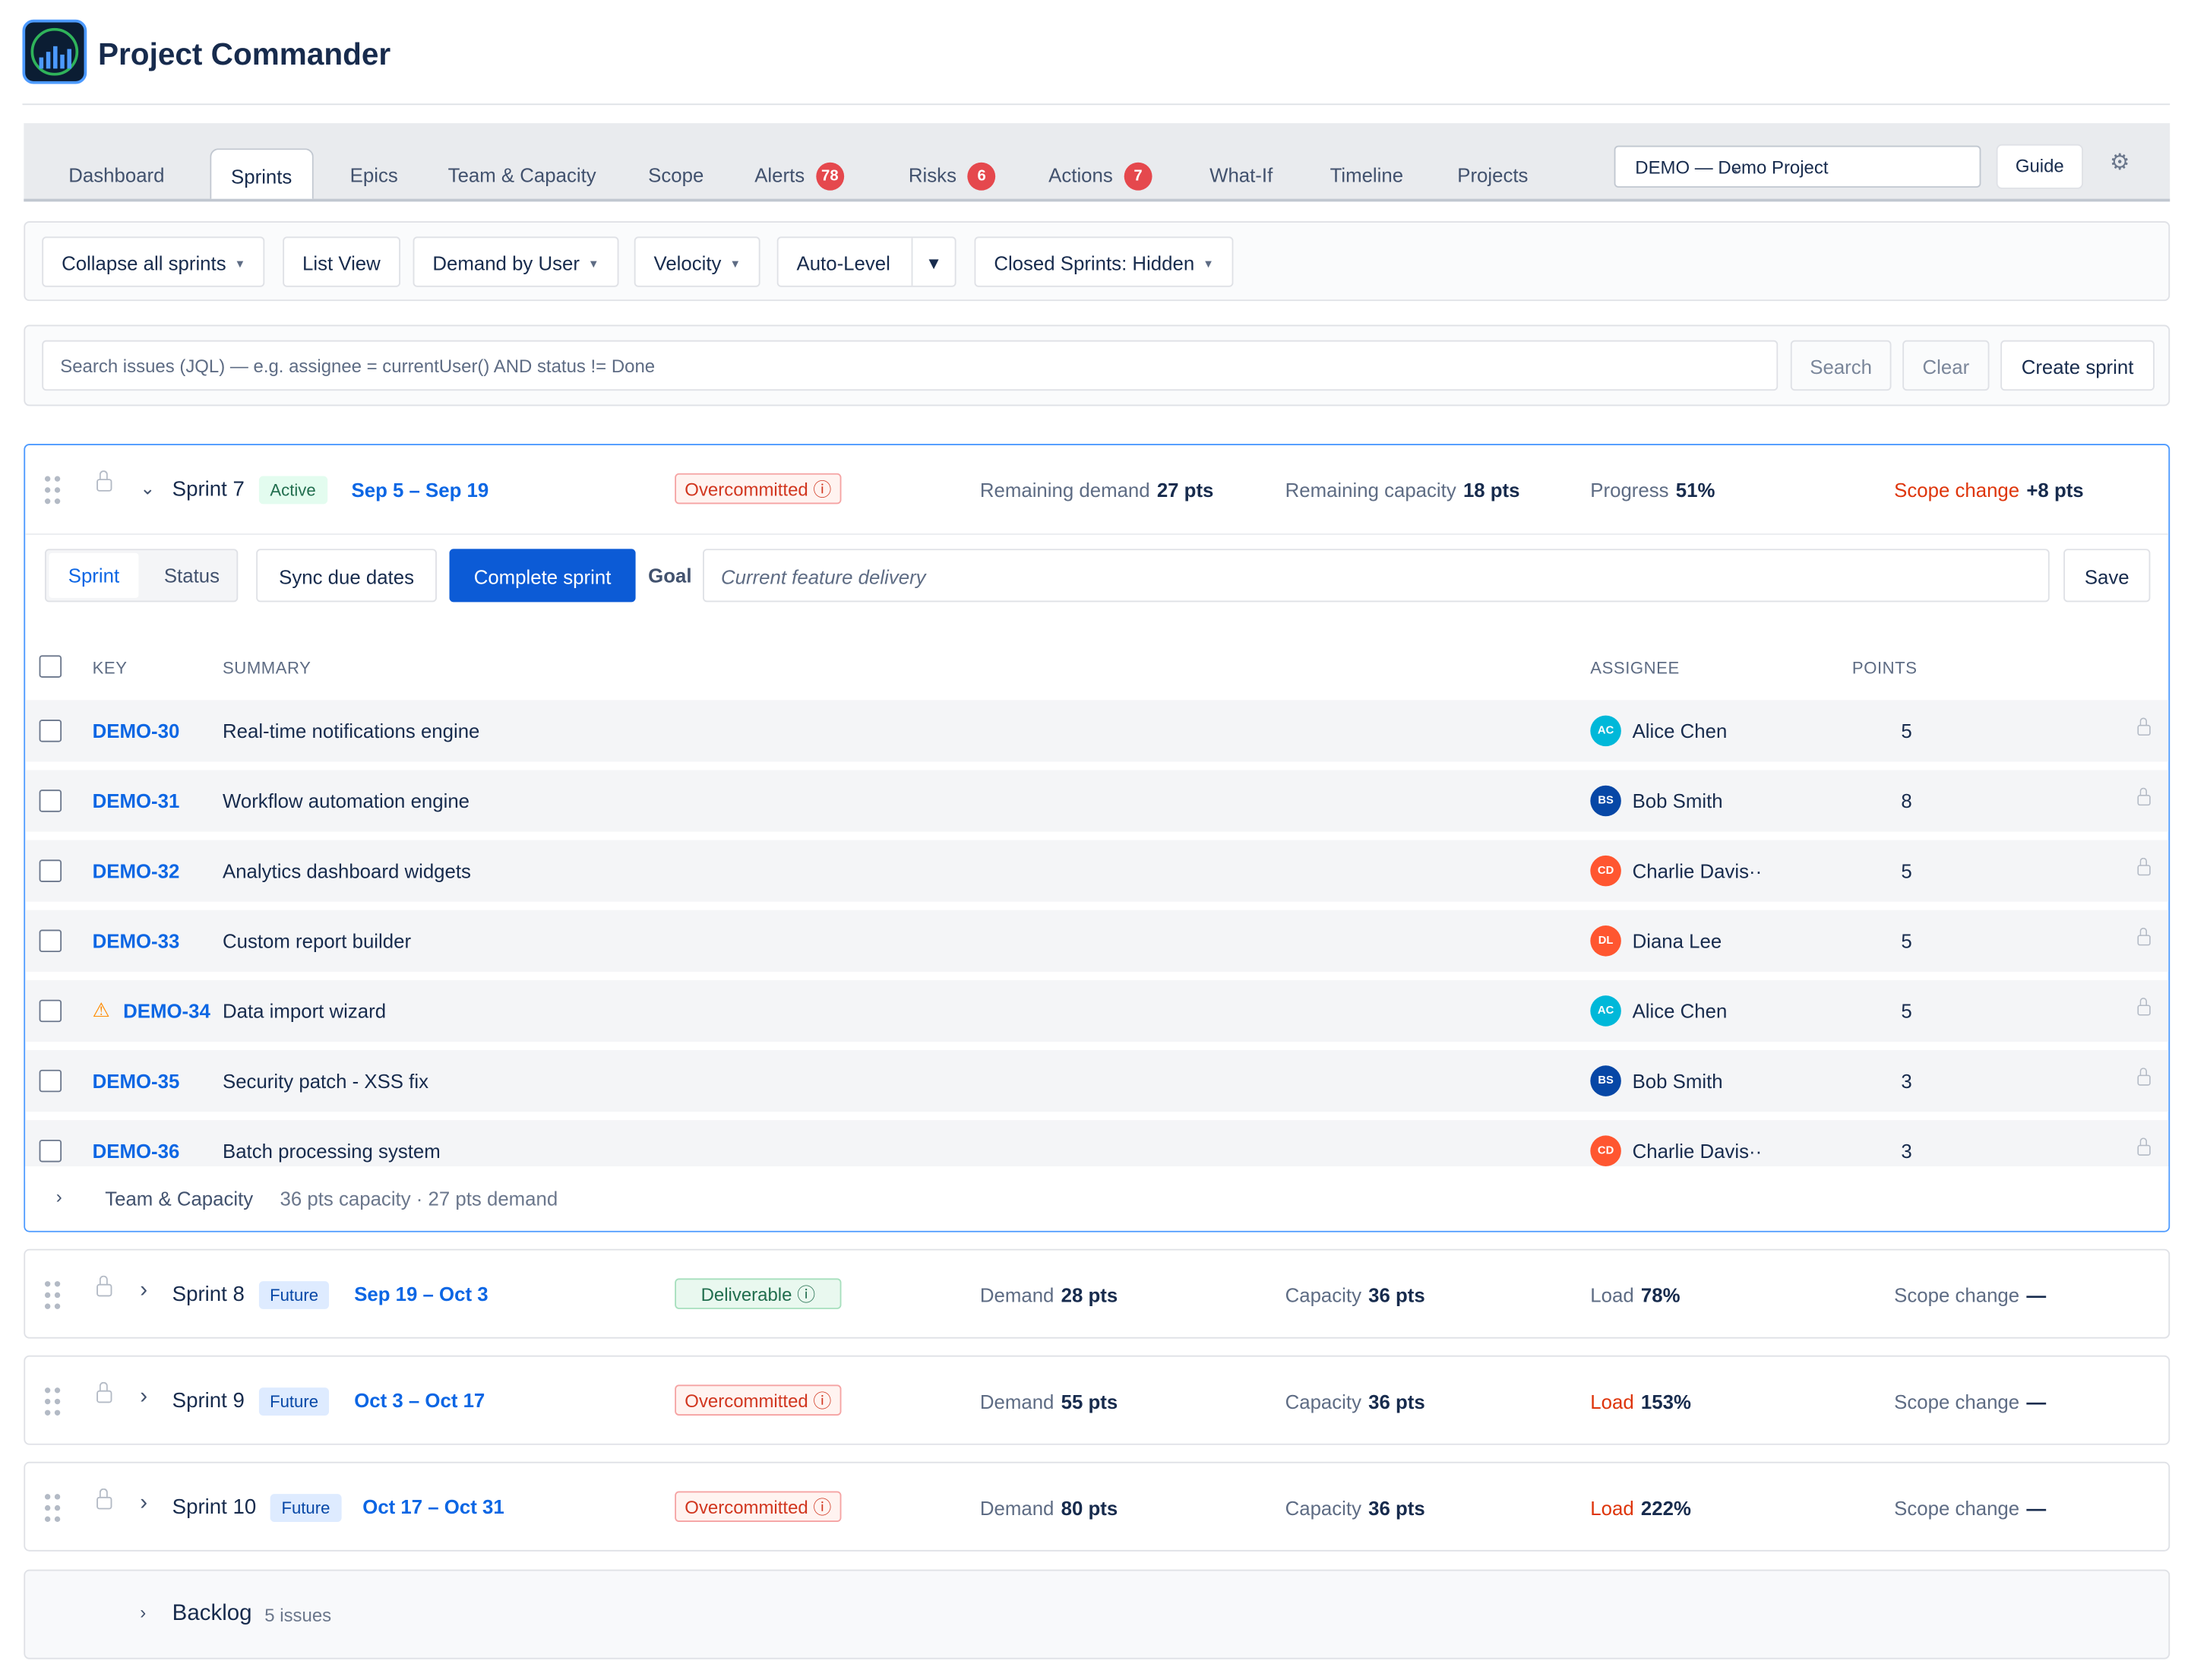  Describe the element at coordinates (1097, 941) in the screenshot. I see `table-row: DEMO-33 Custom report builder DL Diana Lee 5` at that location.